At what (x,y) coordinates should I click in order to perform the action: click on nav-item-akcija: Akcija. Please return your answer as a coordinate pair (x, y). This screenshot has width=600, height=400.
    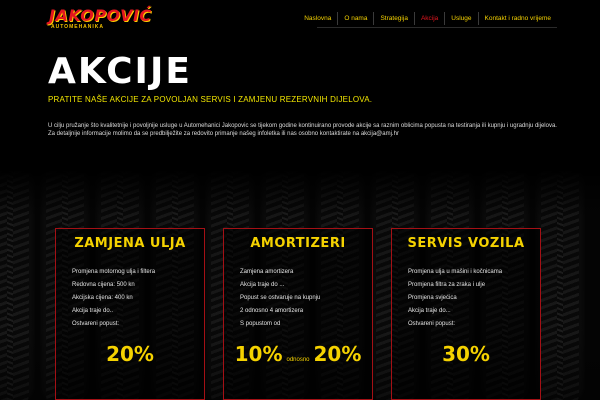
    Looking at the image, I should click on (428, 18).